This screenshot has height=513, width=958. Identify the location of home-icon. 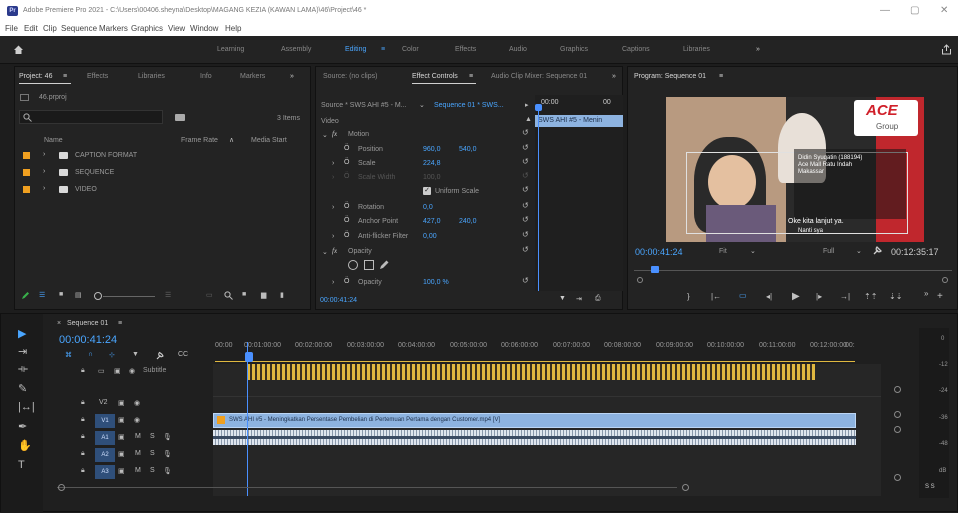
(18, 49).